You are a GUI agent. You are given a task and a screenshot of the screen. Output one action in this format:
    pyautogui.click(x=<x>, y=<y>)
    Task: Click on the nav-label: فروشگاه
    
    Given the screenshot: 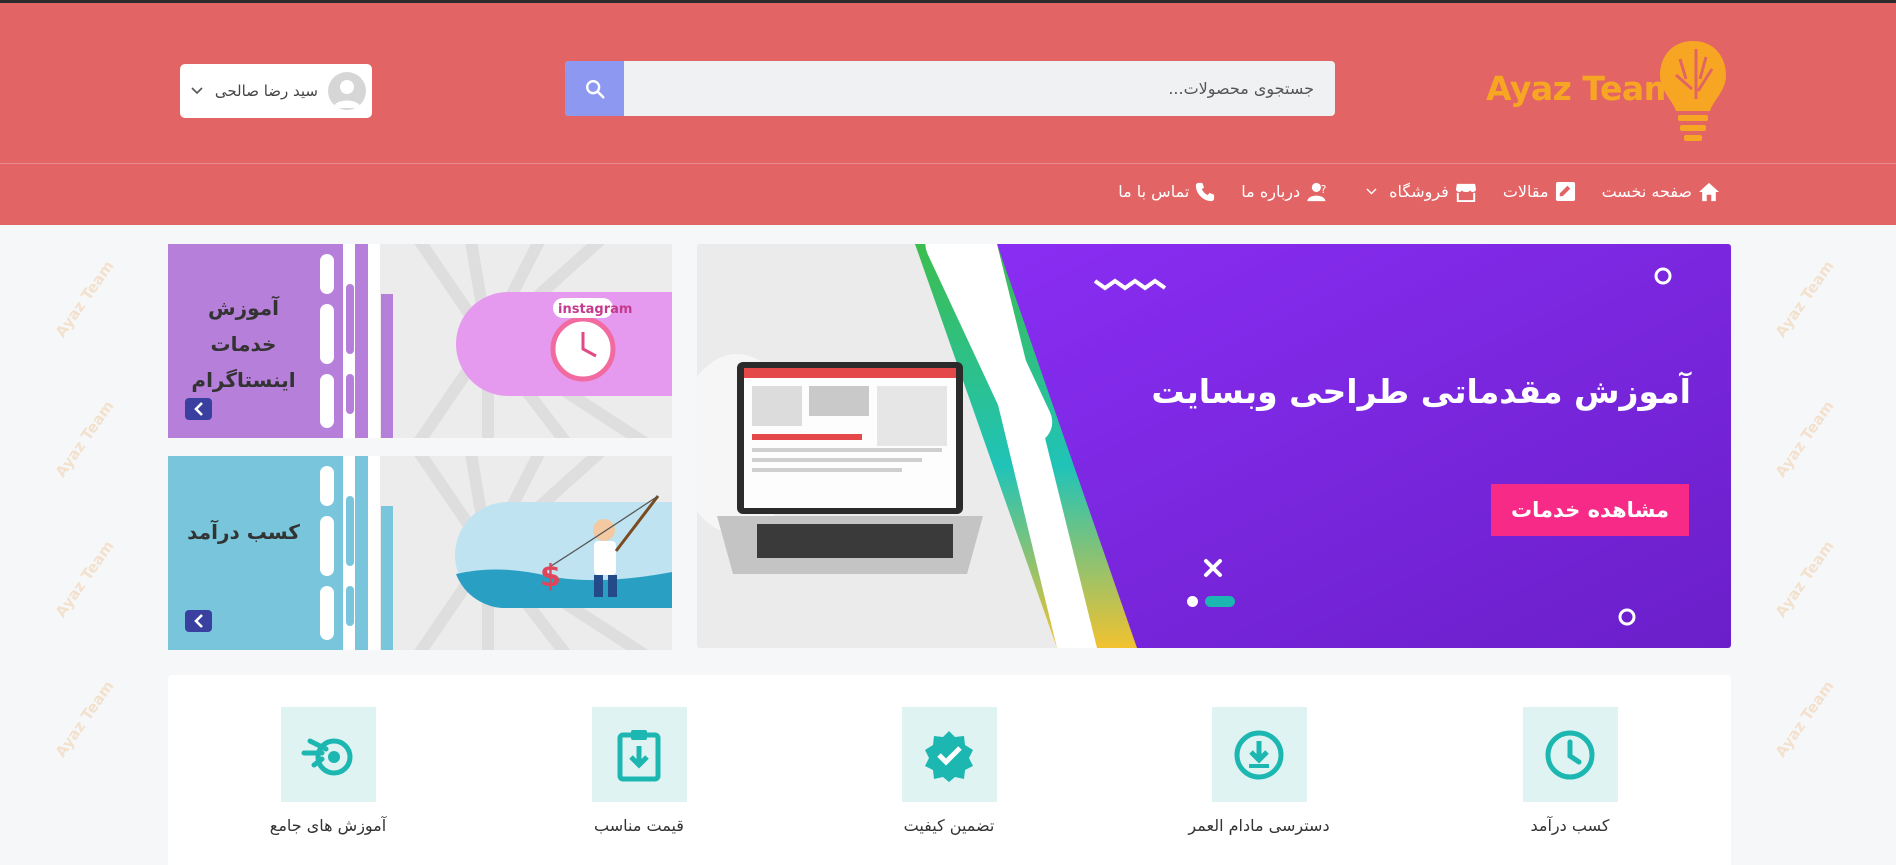 What is the action you would take?
    pyautogui.click(x=1419, y=191)
    